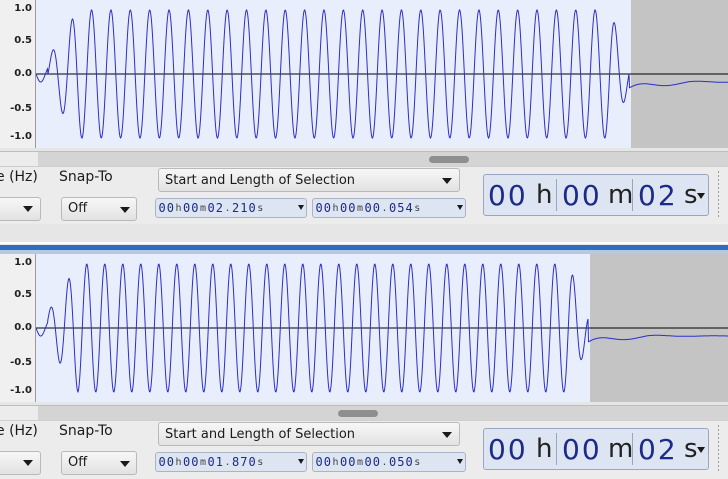 Image resolution: width=728 pixels, height=479 pixels. What do you see at coordinates (23, 73) in the screenshot?
I see `ruler-label: 0.0` at bounding box center [23, 73].